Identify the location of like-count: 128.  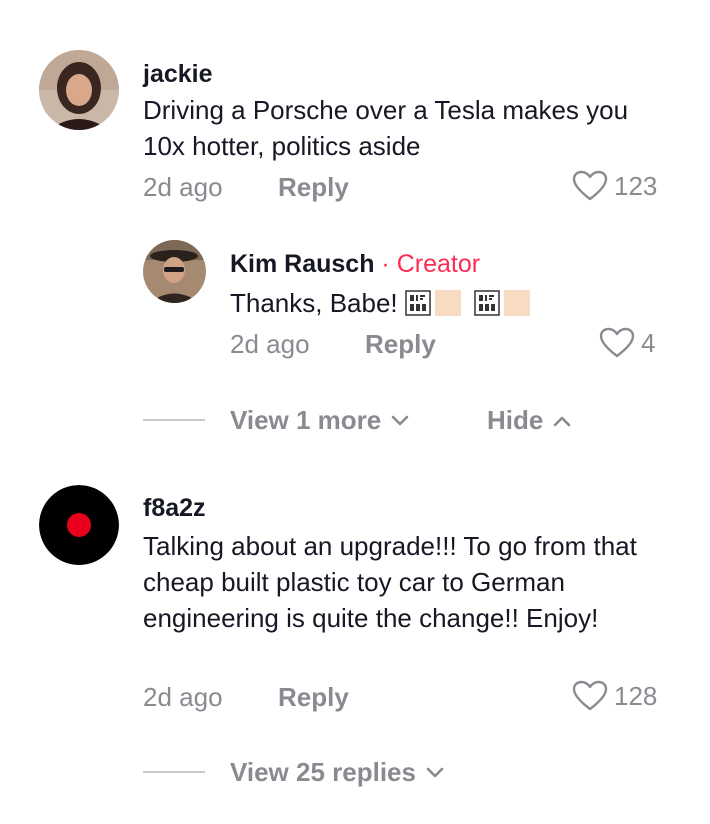
(636, 695).